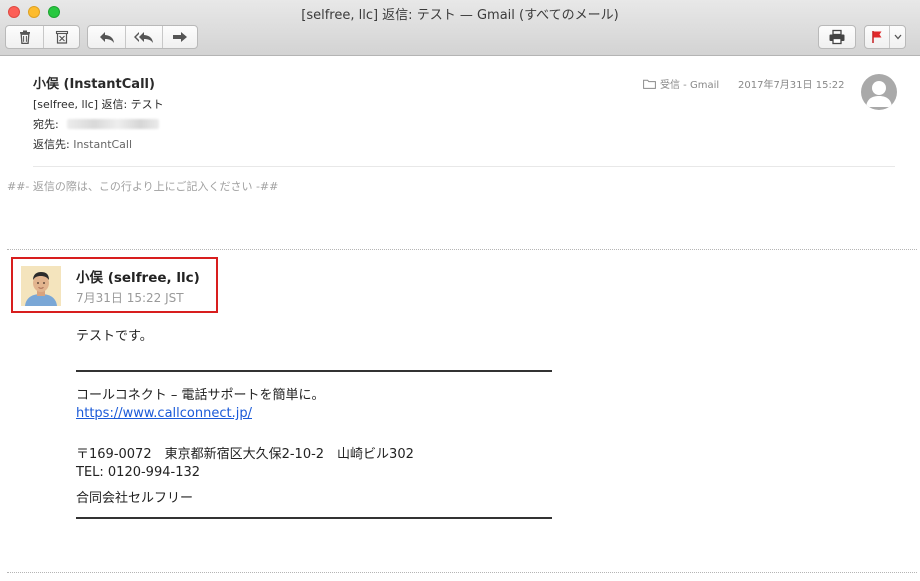  I want to click on window-chrome: [selfree, llc] 返信: テスト — Gmail (すべてのメール), so click(460, 28).